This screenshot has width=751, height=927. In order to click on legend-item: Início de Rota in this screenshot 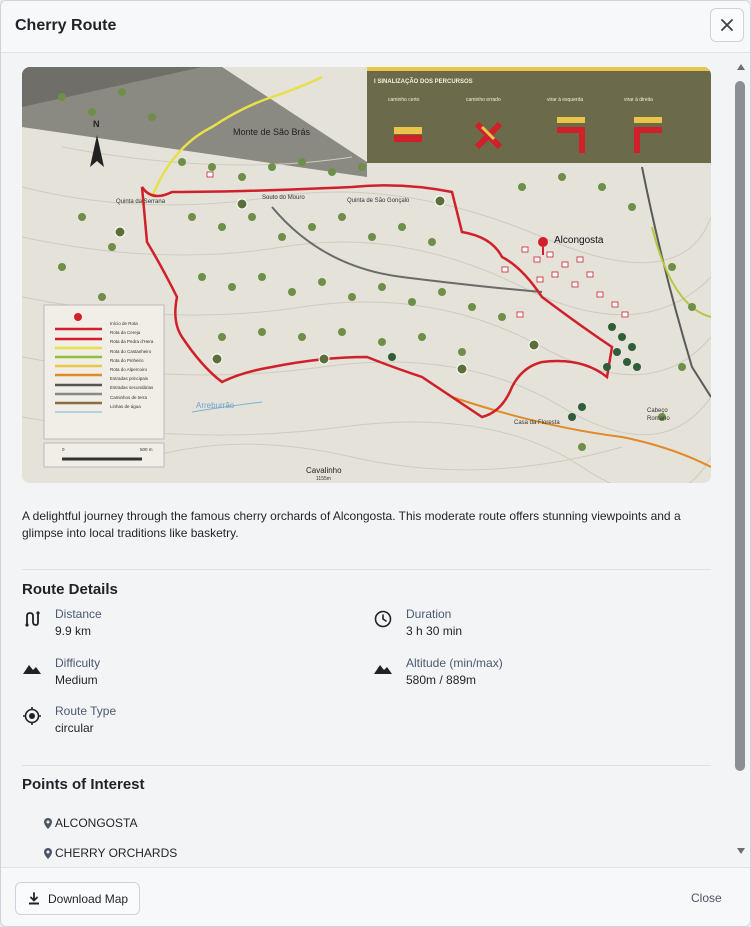, I will do `click(124, 323)`.